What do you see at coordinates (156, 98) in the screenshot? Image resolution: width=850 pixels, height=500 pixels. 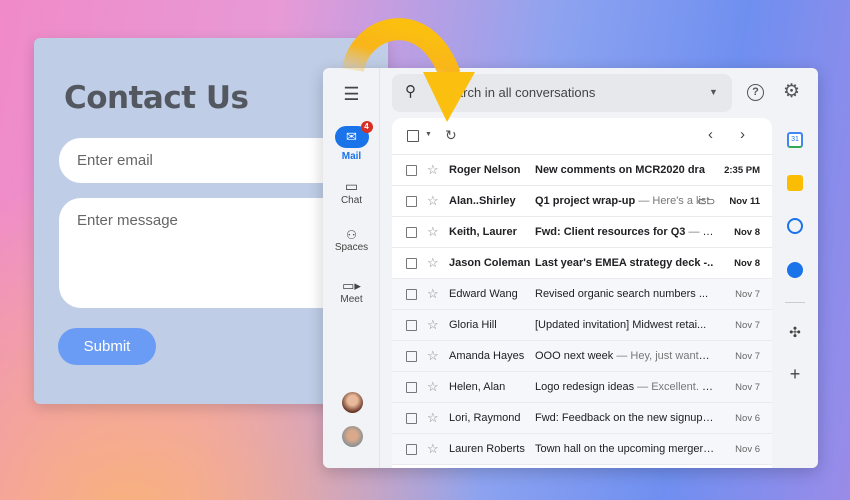 I see `contact-title: Contact Us` at bounding box center [156, 98].